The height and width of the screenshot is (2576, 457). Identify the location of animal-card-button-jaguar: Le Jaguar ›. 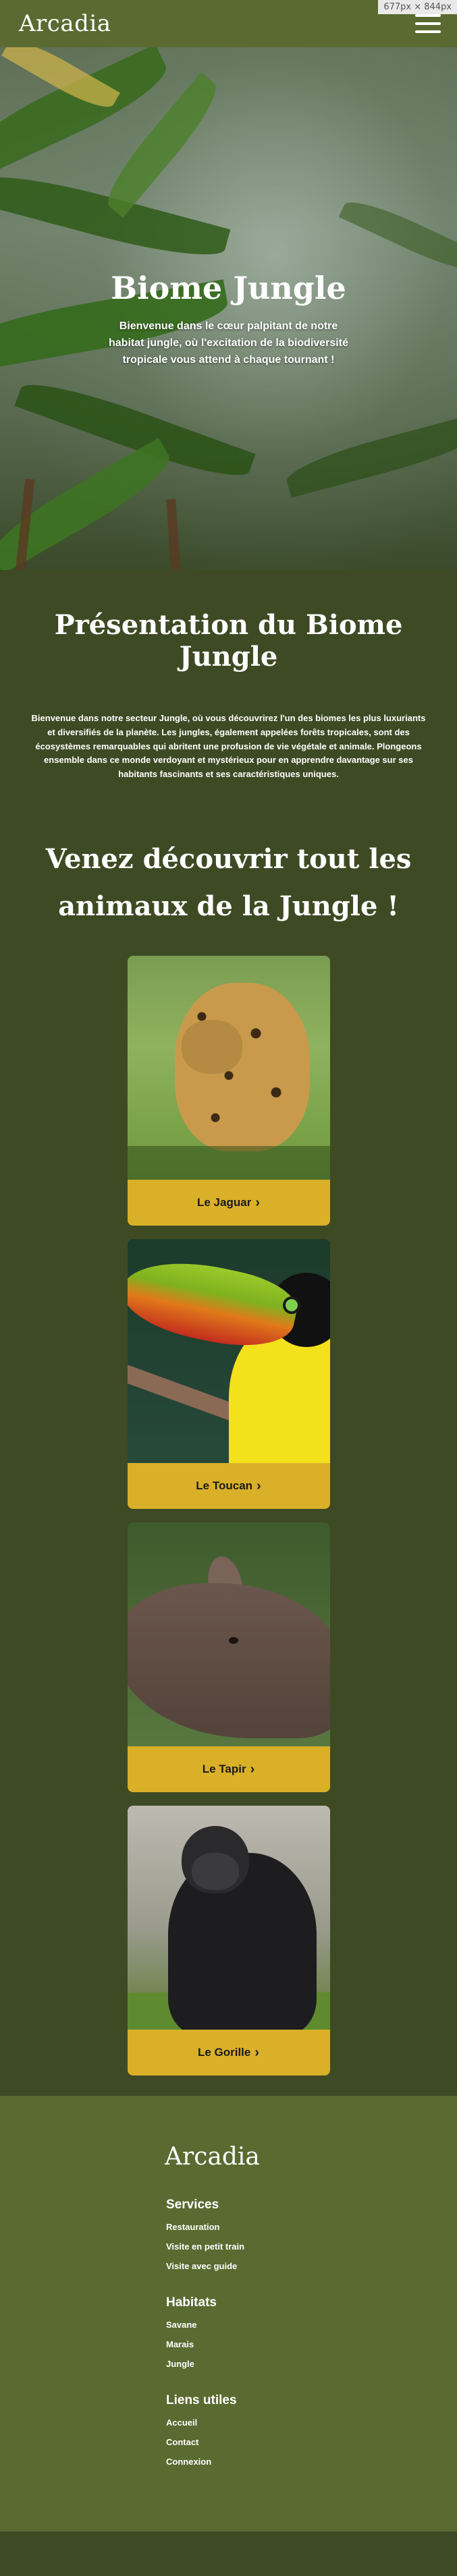
(228, 1202).